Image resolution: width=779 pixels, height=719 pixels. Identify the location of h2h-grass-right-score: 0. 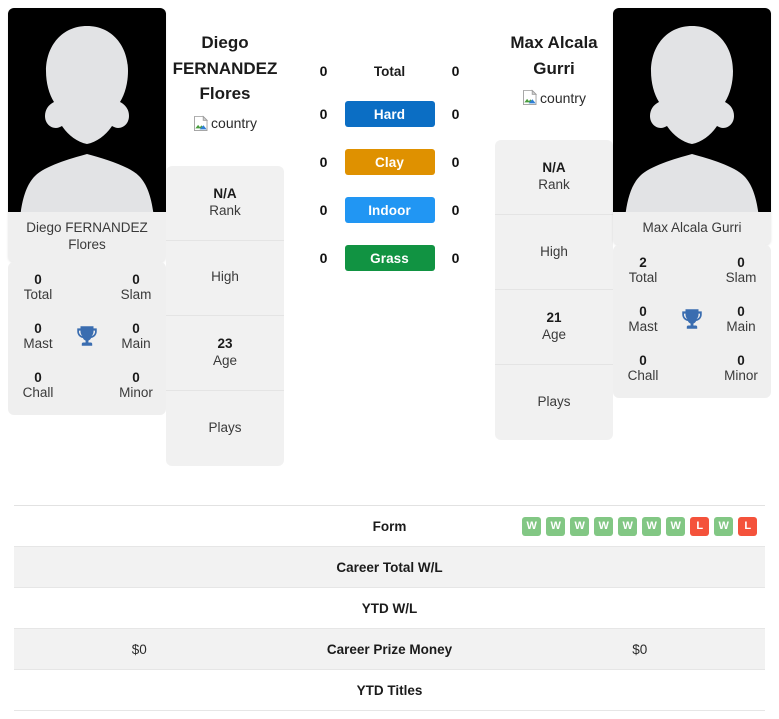
(455, 258).